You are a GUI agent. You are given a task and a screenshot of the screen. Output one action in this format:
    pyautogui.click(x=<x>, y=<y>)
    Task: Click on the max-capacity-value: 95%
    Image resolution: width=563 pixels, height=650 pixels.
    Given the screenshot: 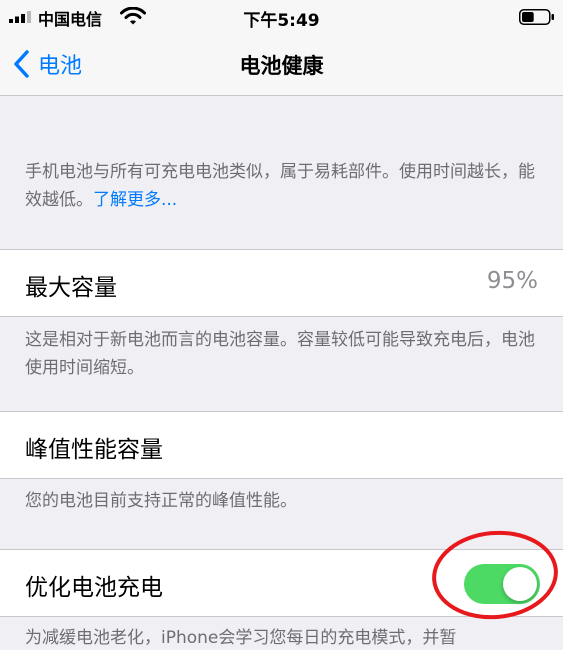 What is the action you would take?
    pyautogui.click(x=512, y=281)
    